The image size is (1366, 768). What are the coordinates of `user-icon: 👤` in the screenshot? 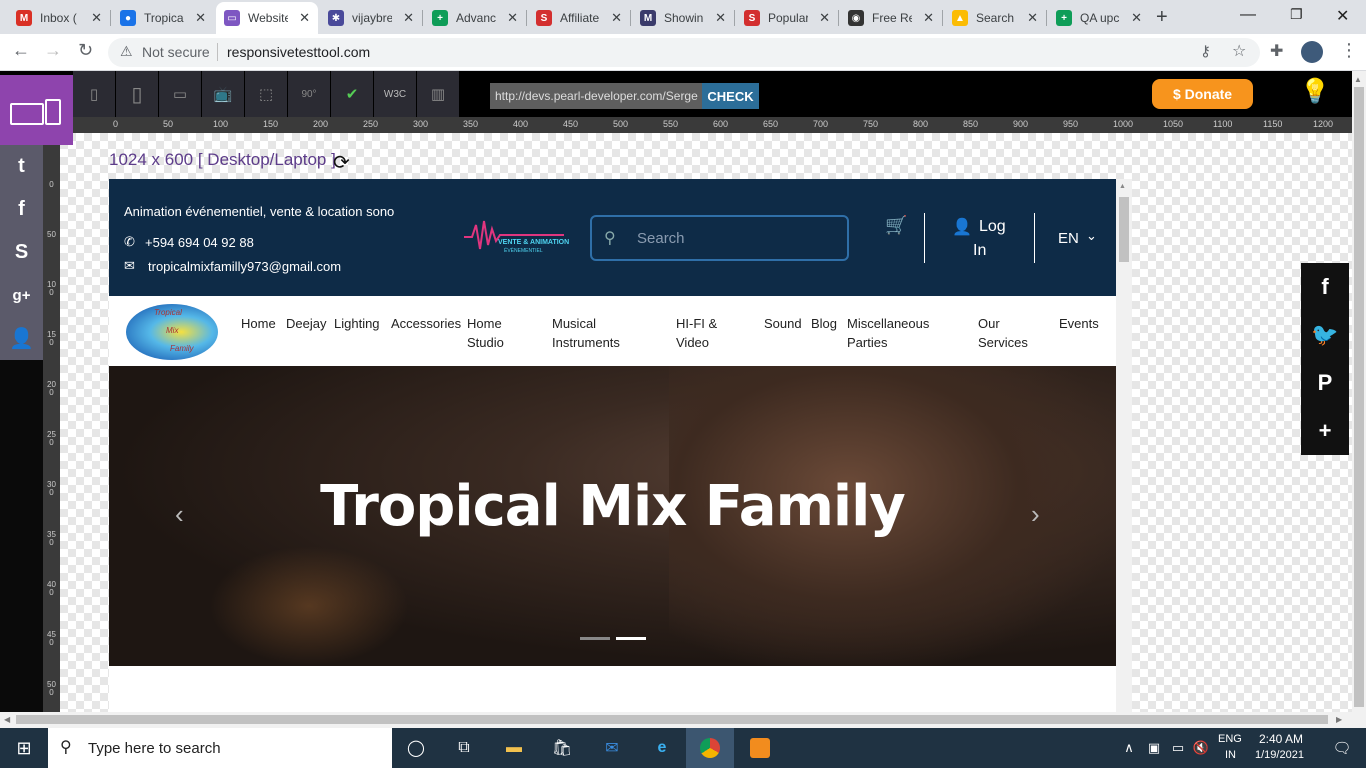 It's located at (21, 338).